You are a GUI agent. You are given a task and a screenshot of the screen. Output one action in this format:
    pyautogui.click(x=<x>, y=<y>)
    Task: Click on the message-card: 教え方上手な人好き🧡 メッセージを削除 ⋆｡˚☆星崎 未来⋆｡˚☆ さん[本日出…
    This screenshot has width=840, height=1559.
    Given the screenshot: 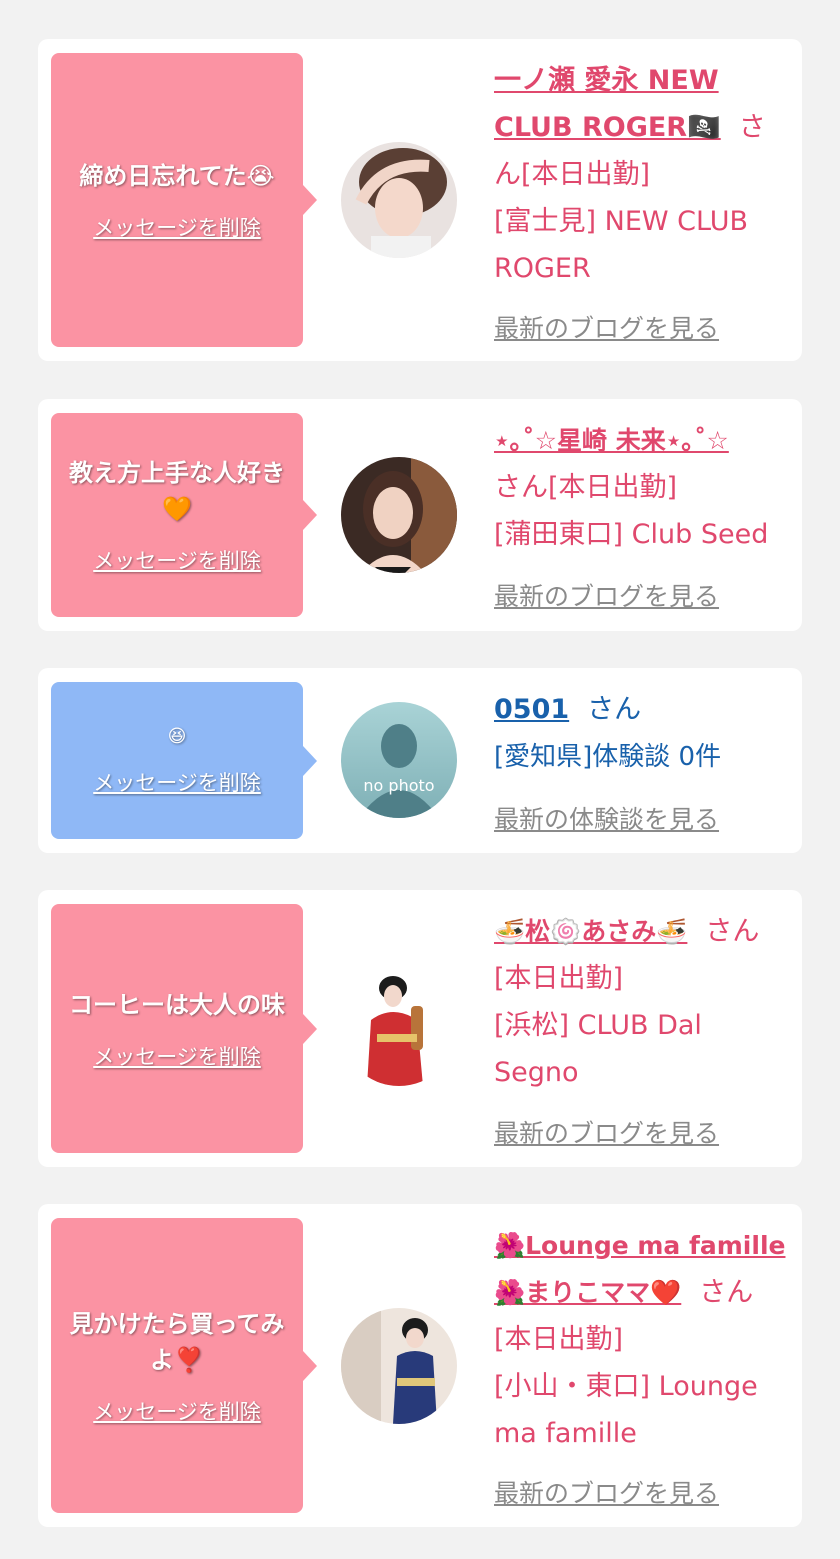 What is the action you would take?
    pyautogui.click(x=420, y=515)
    